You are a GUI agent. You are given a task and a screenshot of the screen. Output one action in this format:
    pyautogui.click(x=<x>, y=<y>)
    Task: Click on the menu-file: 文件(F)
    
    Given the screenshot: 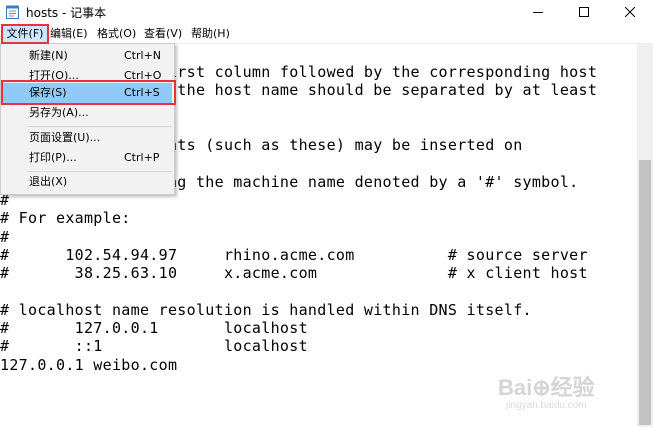 What is the action you would take?
    pyautogui.click(x=25, y=33)
    